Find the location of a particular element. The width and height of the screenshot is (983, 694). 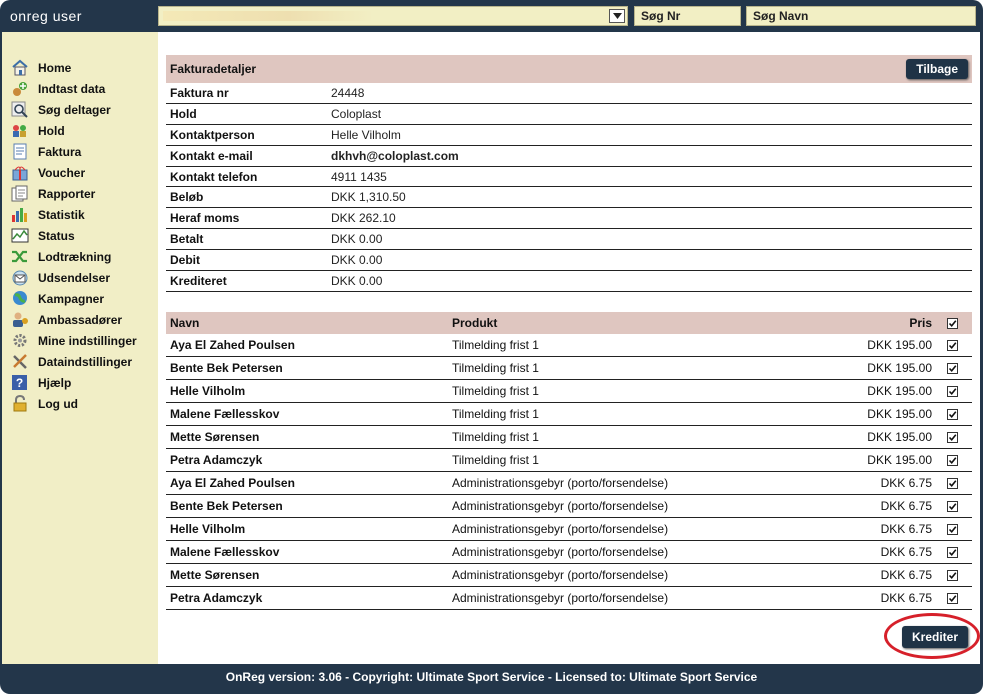

sidebar-item-statistik: Statistik is located at coordinates (80, 214).